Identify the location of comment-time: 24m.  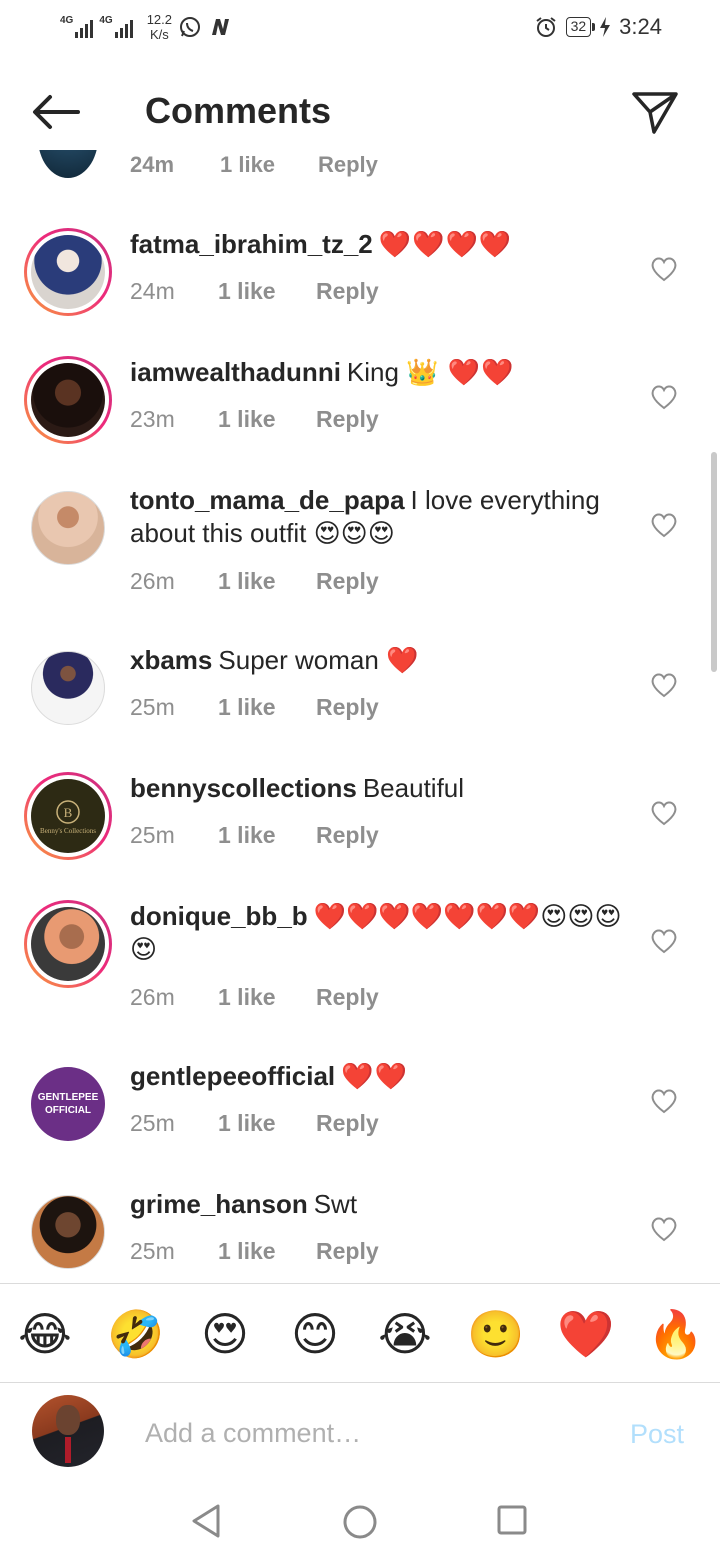
(152, 291).